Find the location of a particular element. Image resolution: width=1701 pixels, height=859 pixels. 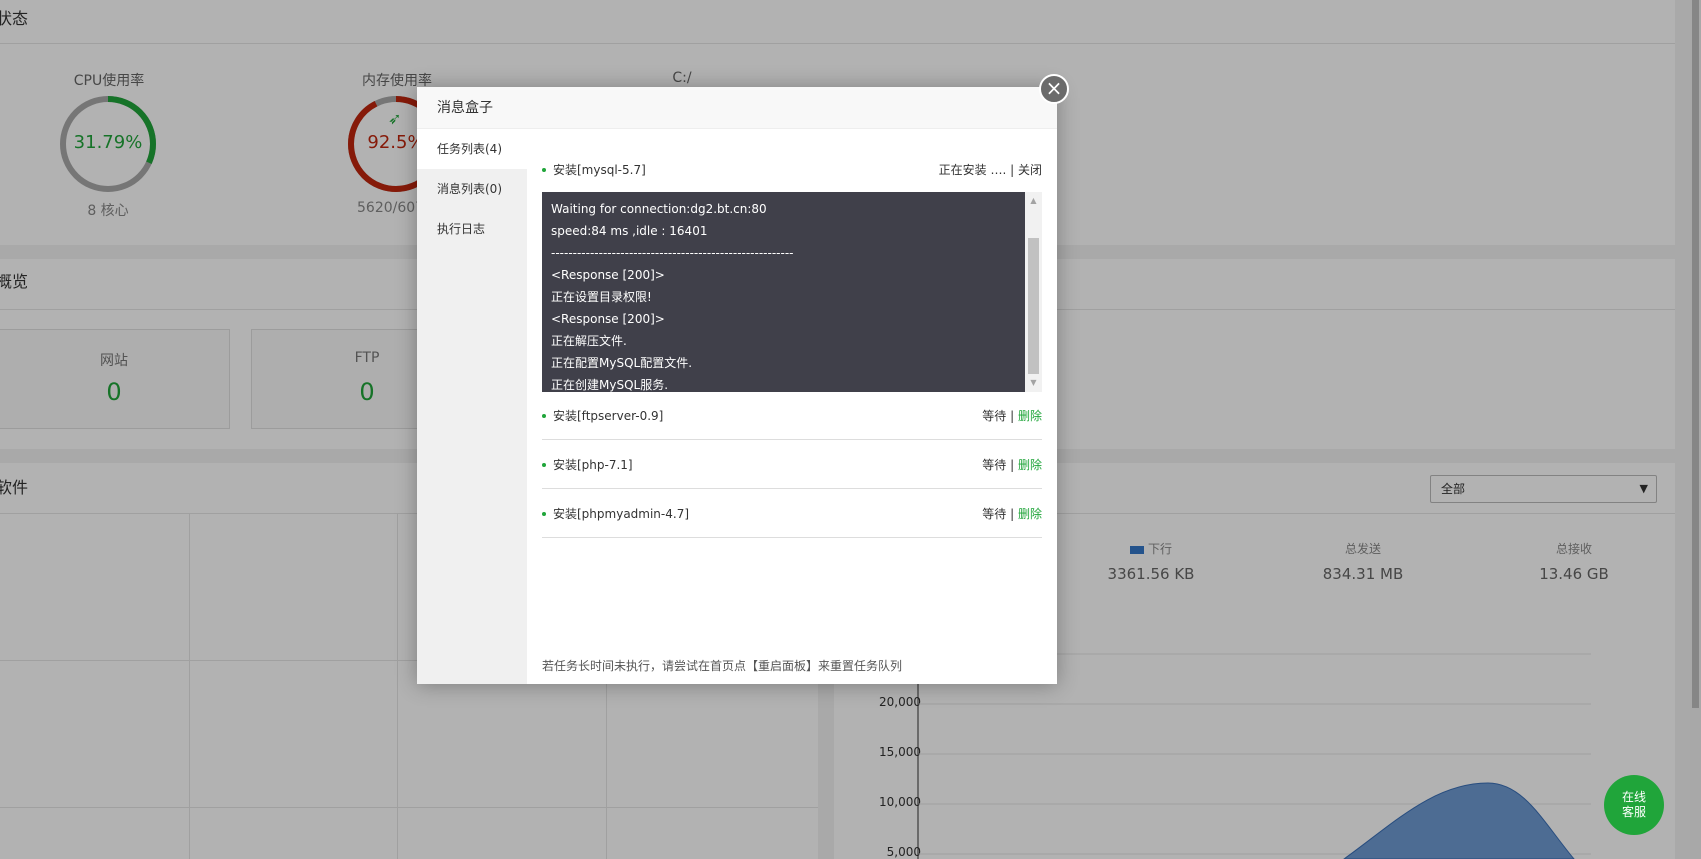

scroll-up-icon: ▲ is located at coordinates (1033, 201).